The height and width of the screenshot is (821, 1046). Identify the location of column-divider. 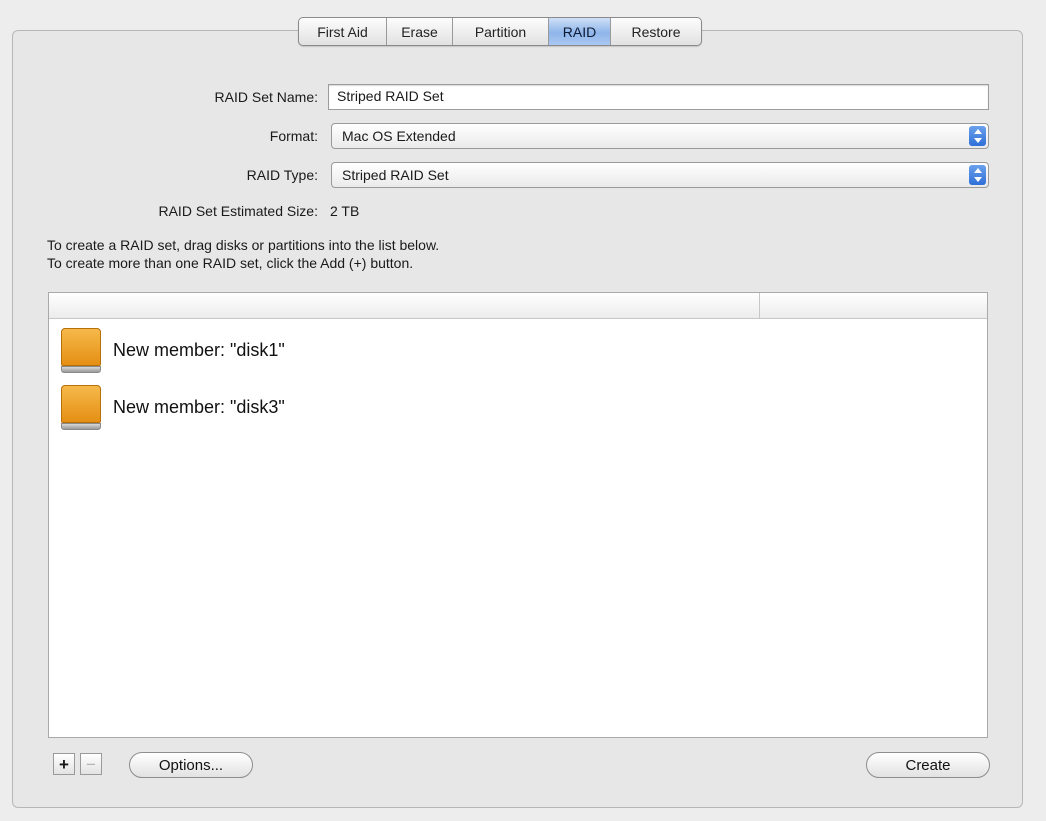
(759, 305).